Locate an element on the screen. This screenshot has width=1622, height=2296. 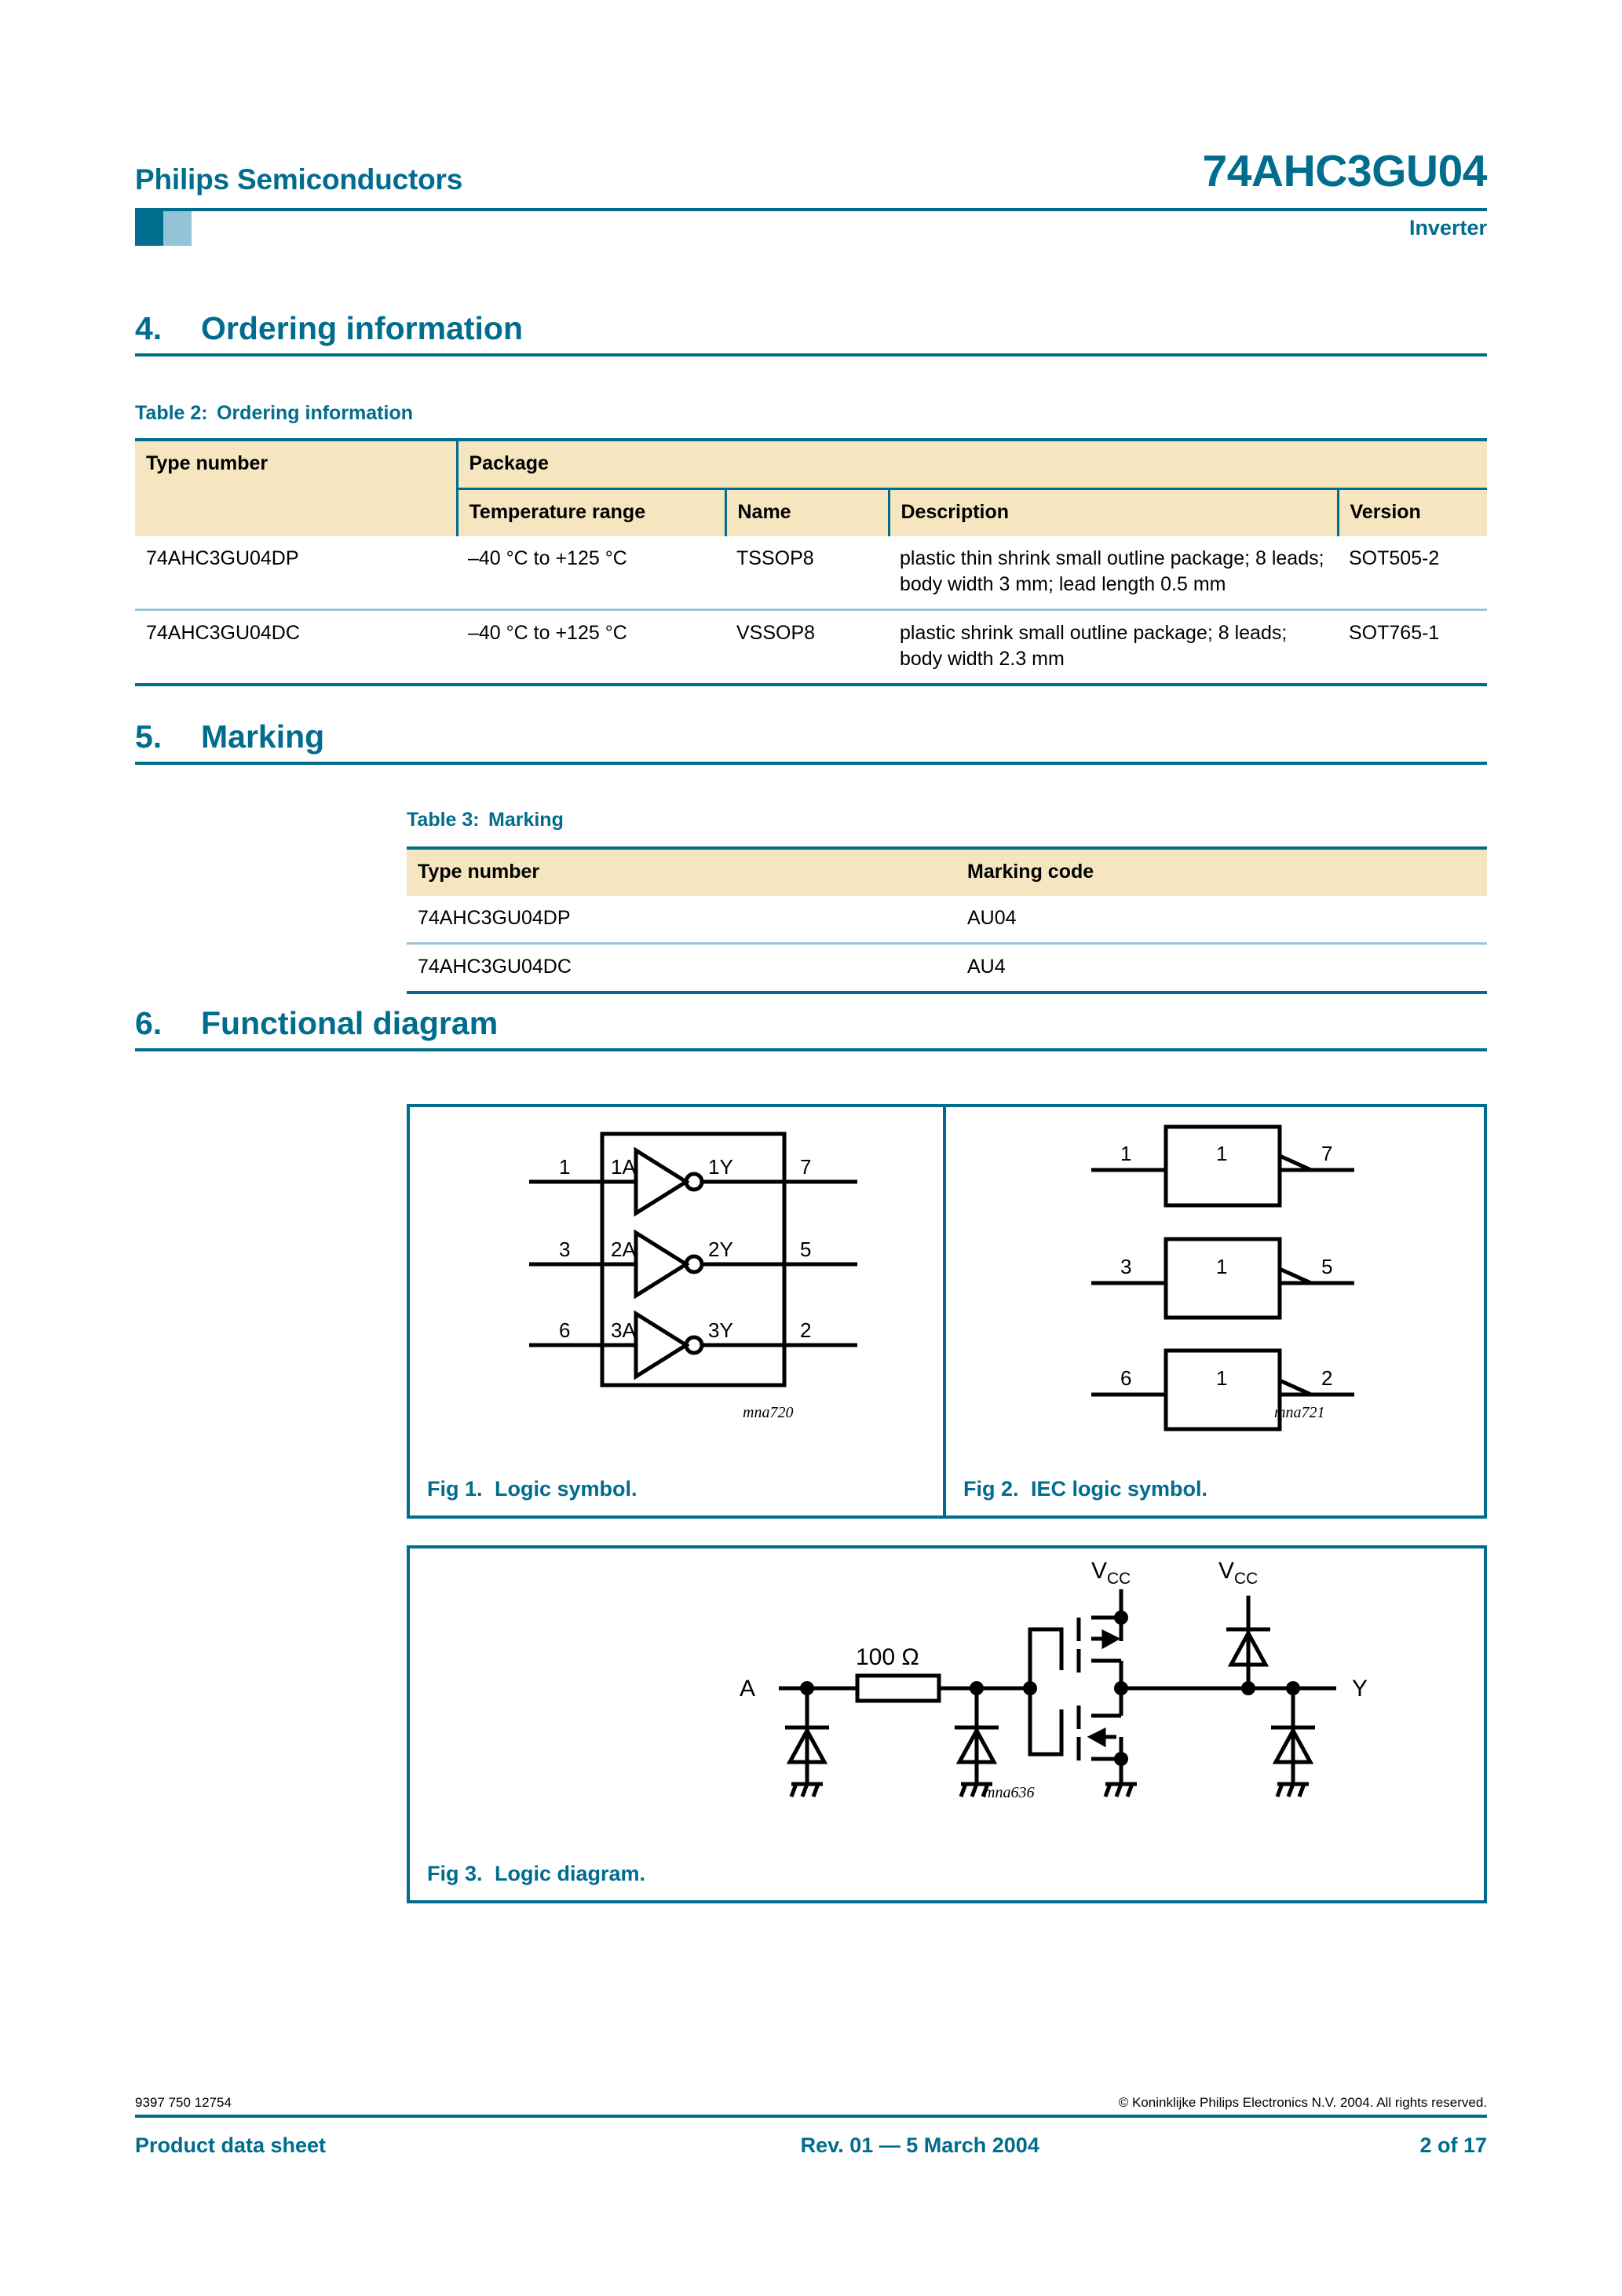
table-row: 74AHC3GU04DP AU04 is located at coordinates (947, 920).